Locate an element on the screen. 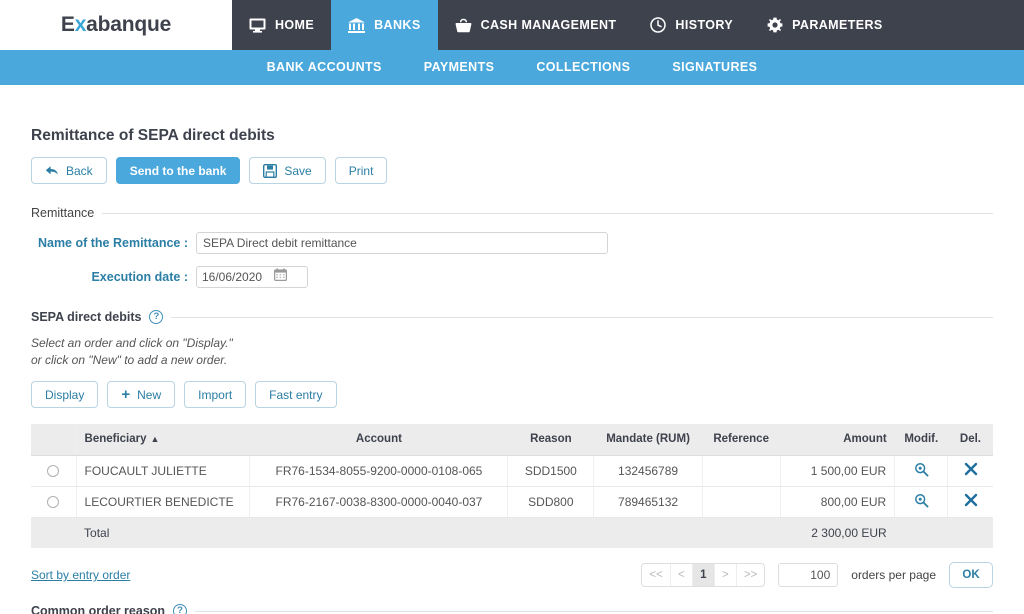  pagination-controls: << < 1 > >> is located at coordinates (703, 575).